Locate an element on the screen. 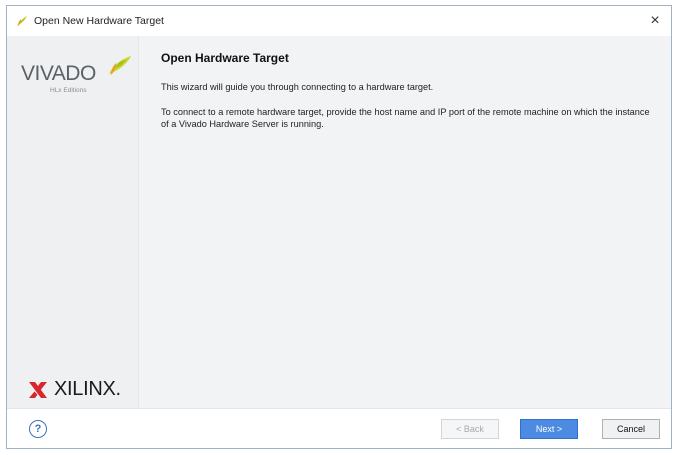  vivado-logo: VIVADO HLx Editions is located at coordinates (77, 76).